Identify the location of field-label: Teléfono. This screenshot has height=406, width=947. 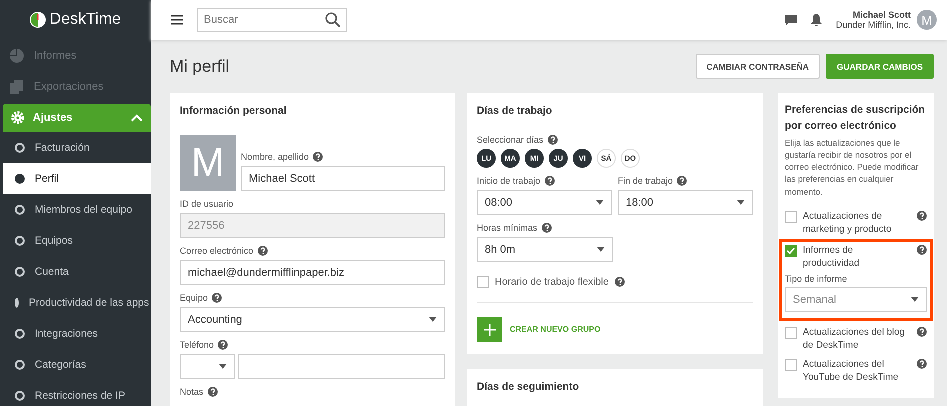
(197, 345).